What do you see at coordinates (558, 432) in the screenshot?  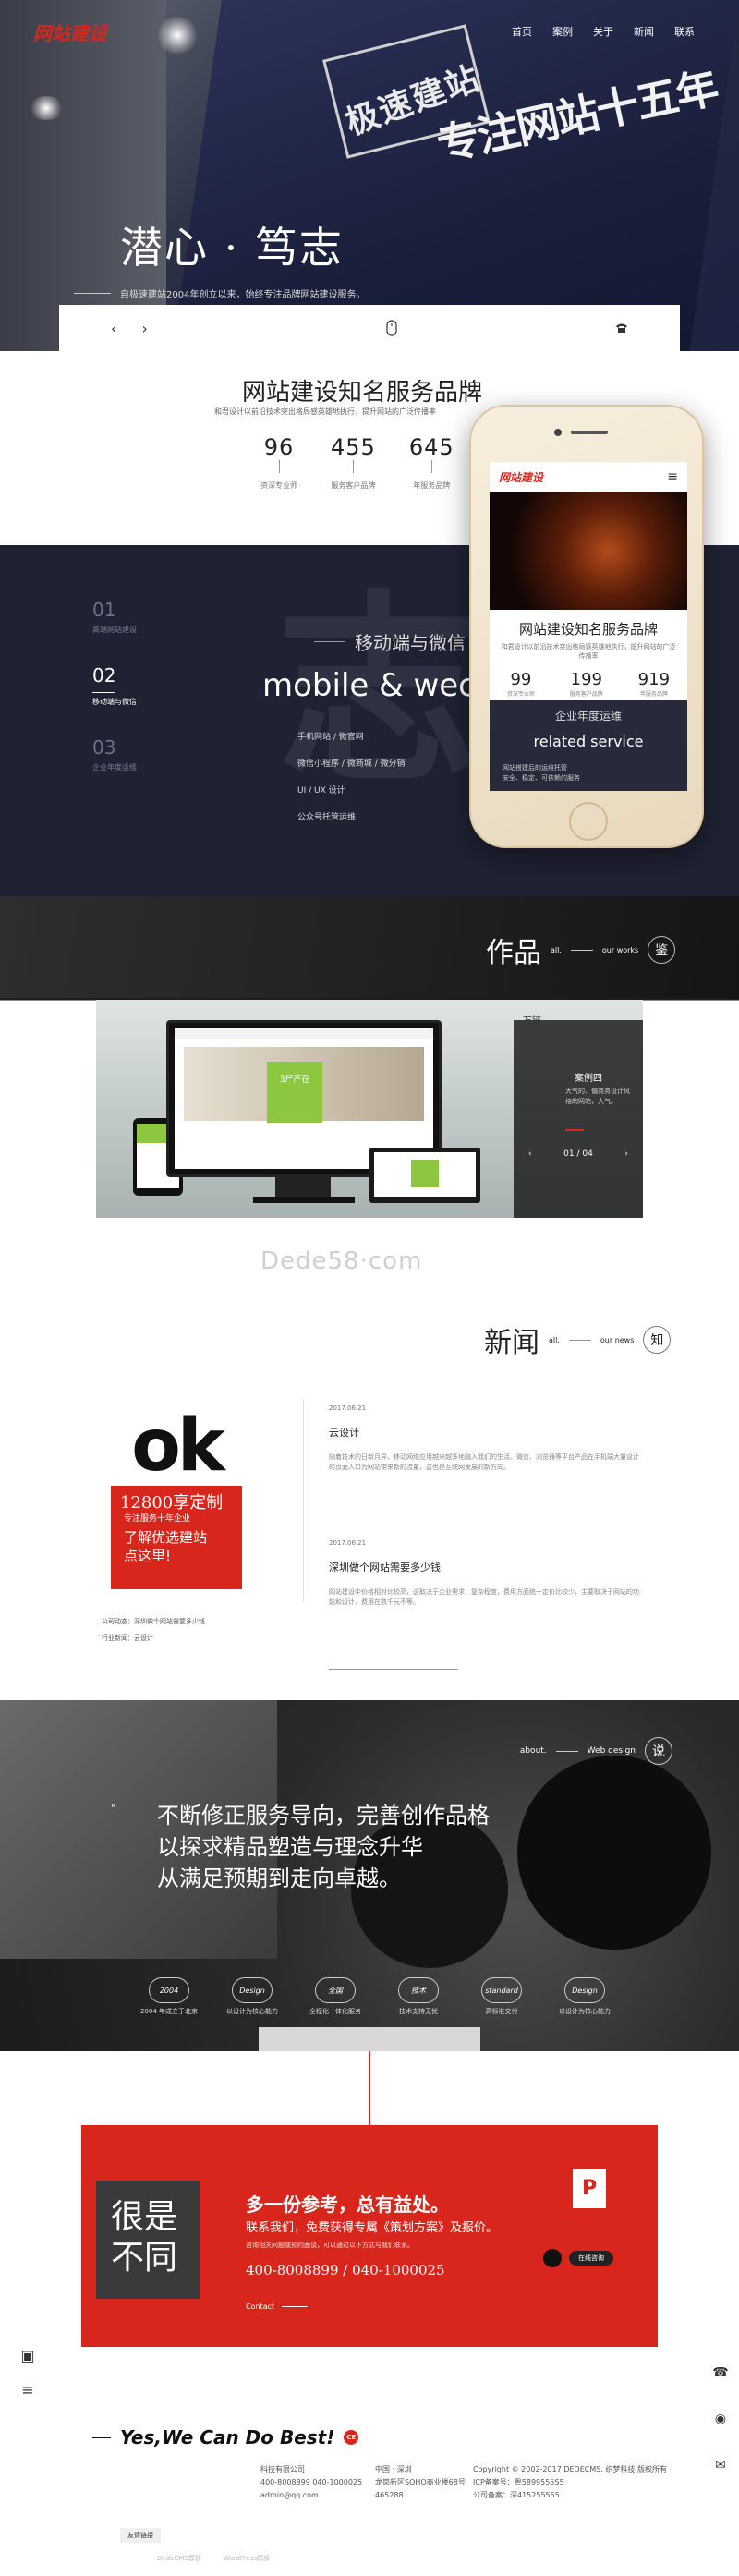 I see `phone-camera` at bounding box center [558, 432].